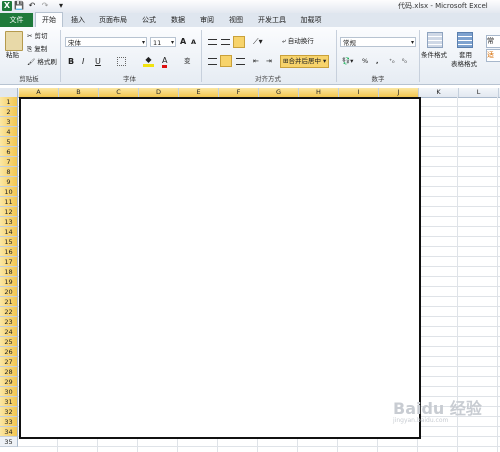 The width and height of the screenshot is (500, 452). I want to click on row-header-33: 33, so click(9, 422).